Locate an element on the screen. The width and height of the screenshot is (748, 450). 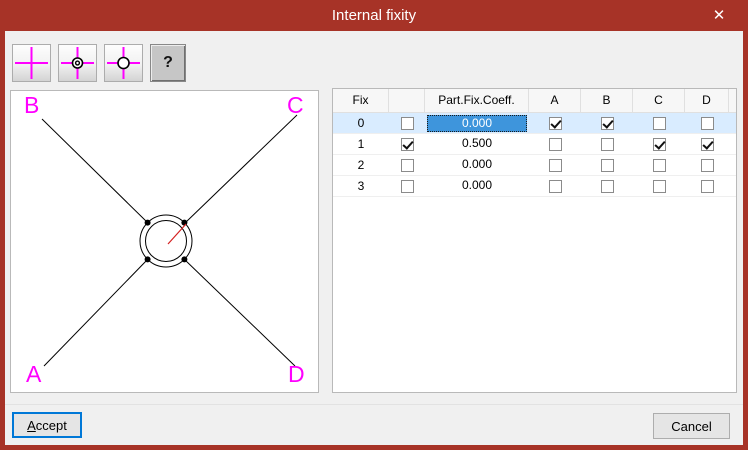
close-icon: ✕ is located at coordinates (719, 15).